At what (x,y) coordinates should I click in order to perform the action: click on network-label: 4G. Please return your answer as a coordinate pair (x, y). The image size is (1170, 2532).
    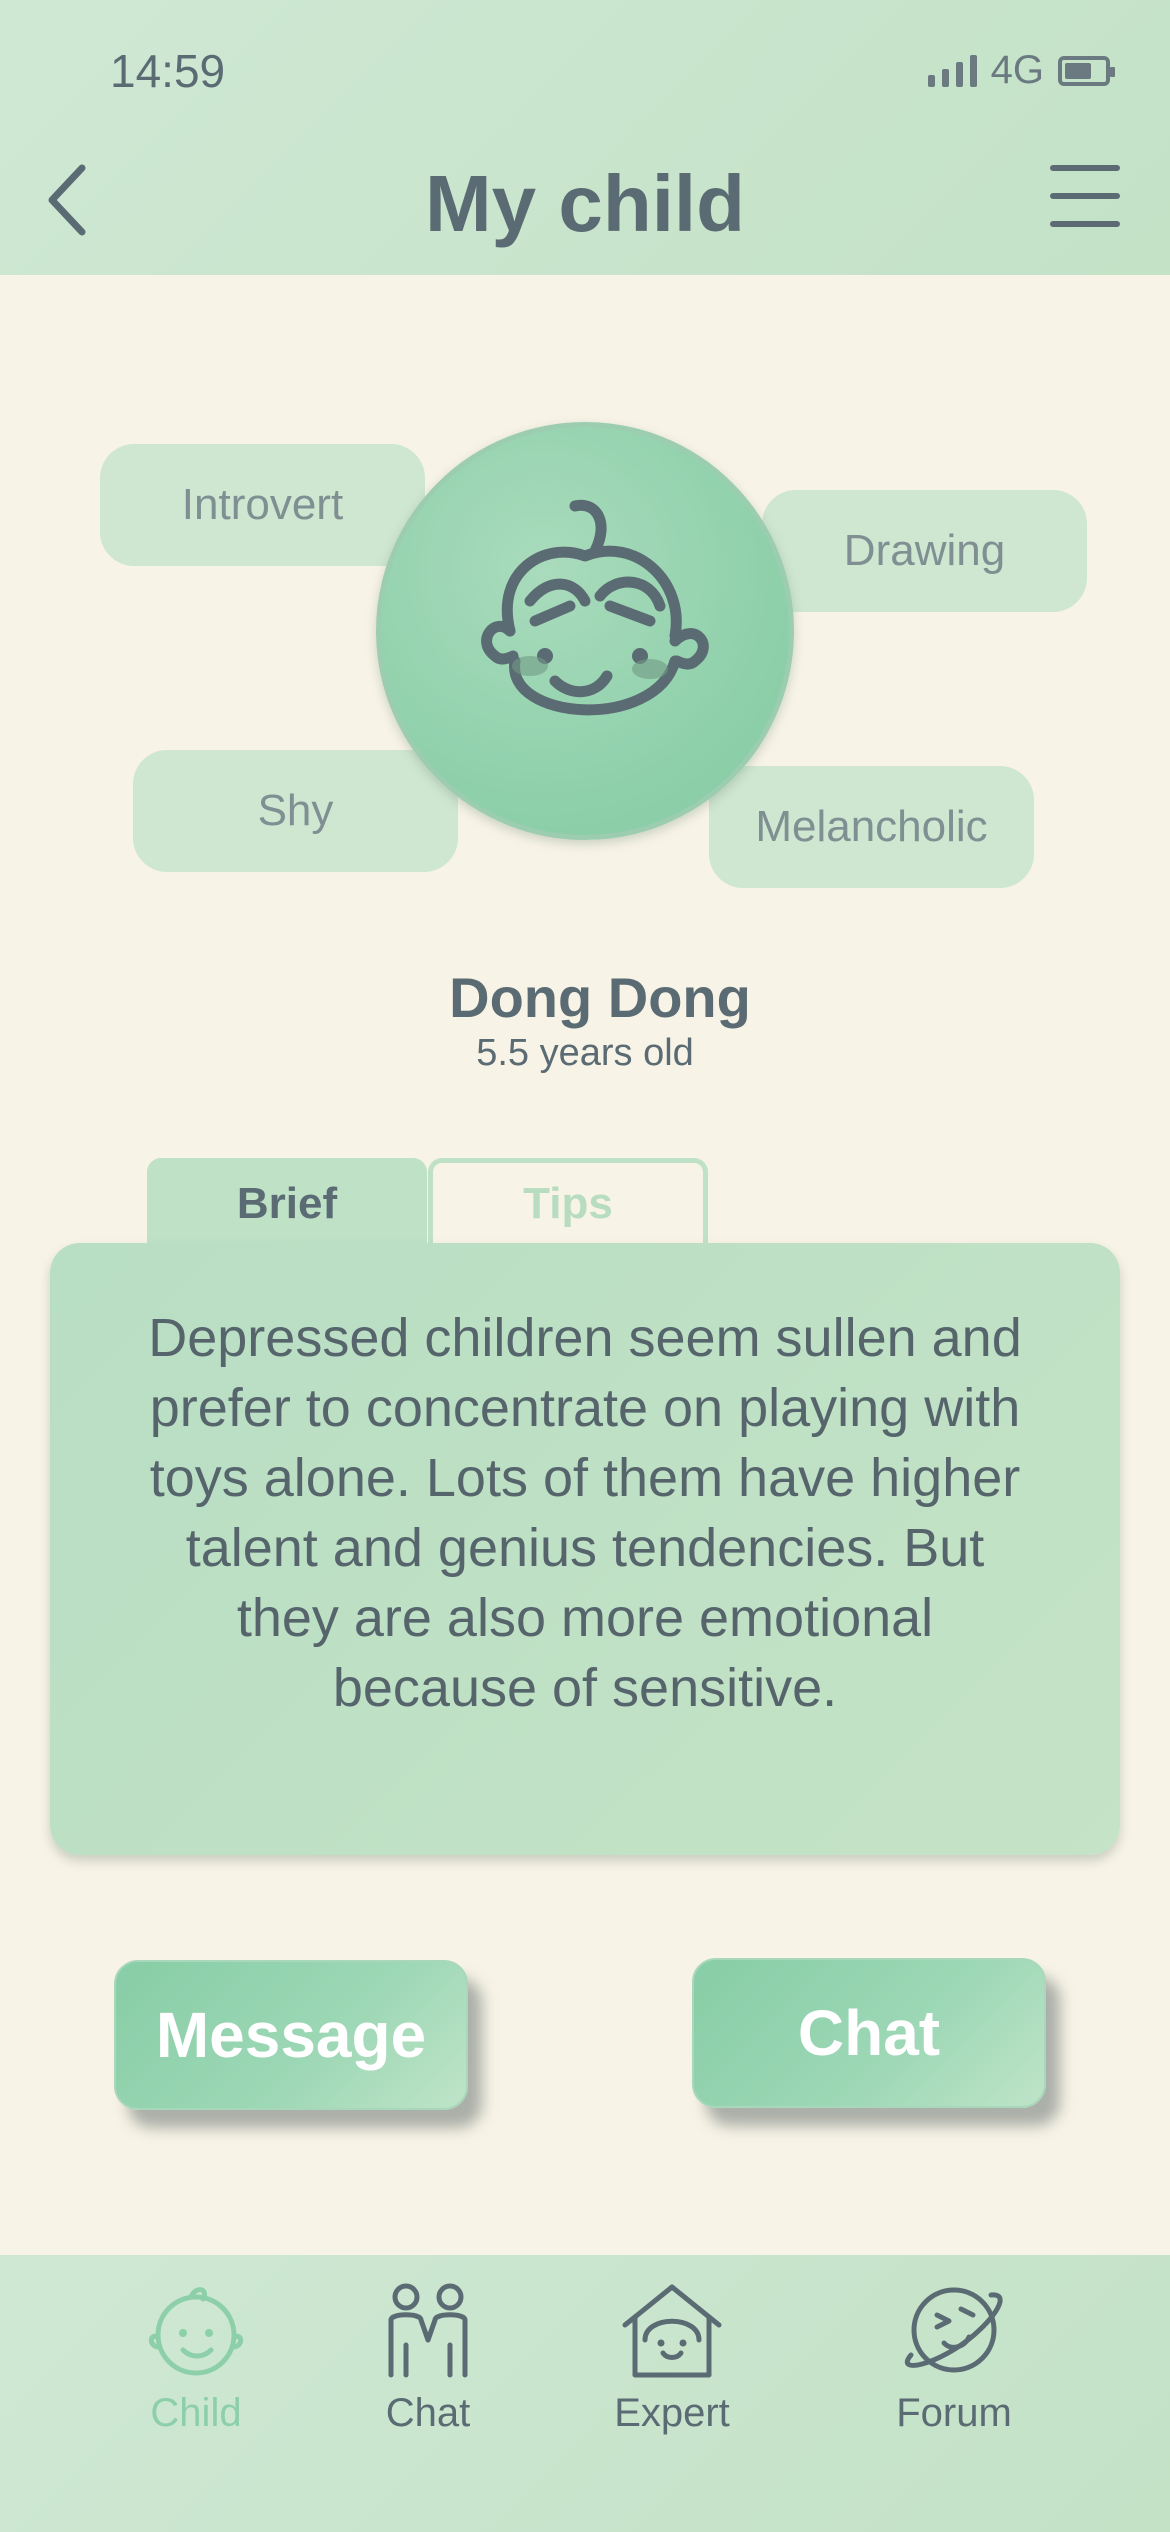
    Looking at the image, I should click on (1017, 70).